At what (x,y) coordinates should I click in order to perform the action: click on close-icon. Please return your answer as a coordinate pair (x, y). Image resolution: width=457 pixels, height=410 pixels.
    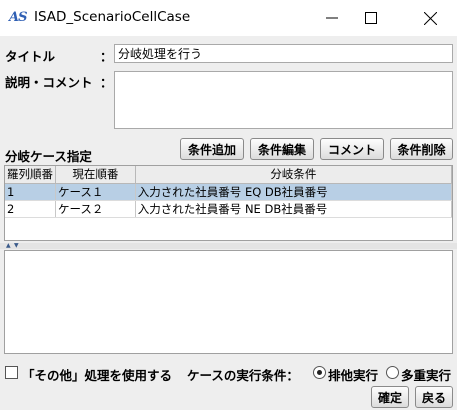
    Looking at the image, I should click on (430, 18).